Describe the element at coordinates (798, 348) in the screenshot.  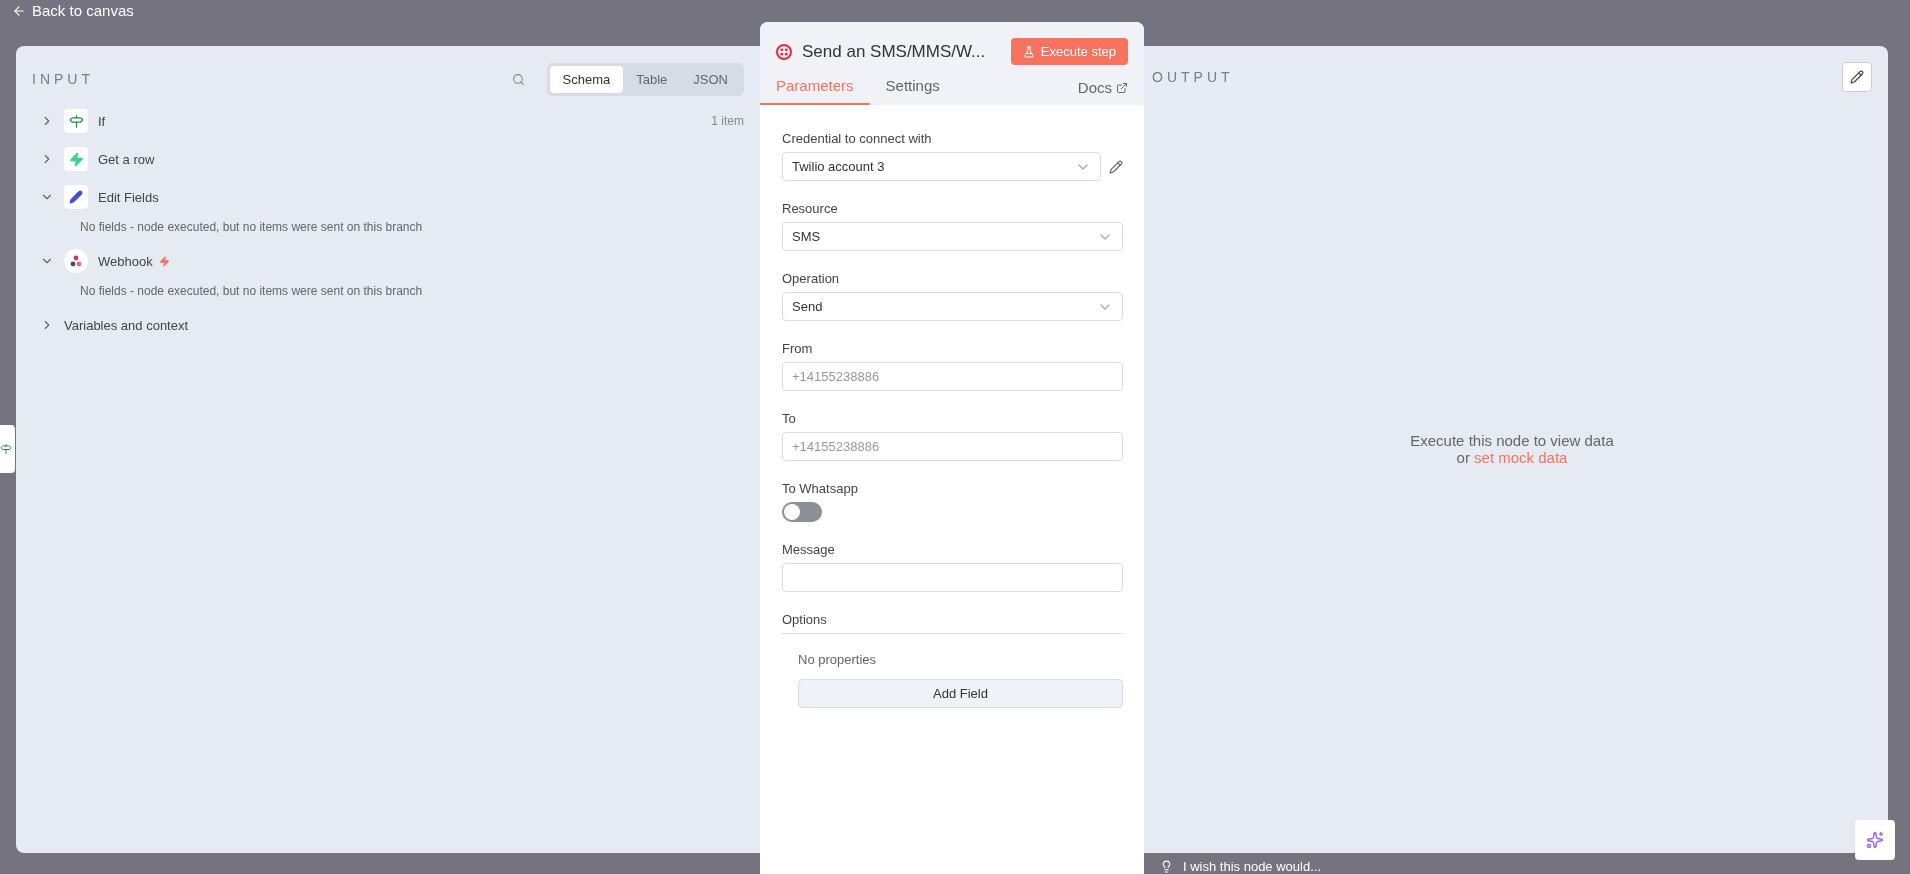
I see `field-label: From` at that location.